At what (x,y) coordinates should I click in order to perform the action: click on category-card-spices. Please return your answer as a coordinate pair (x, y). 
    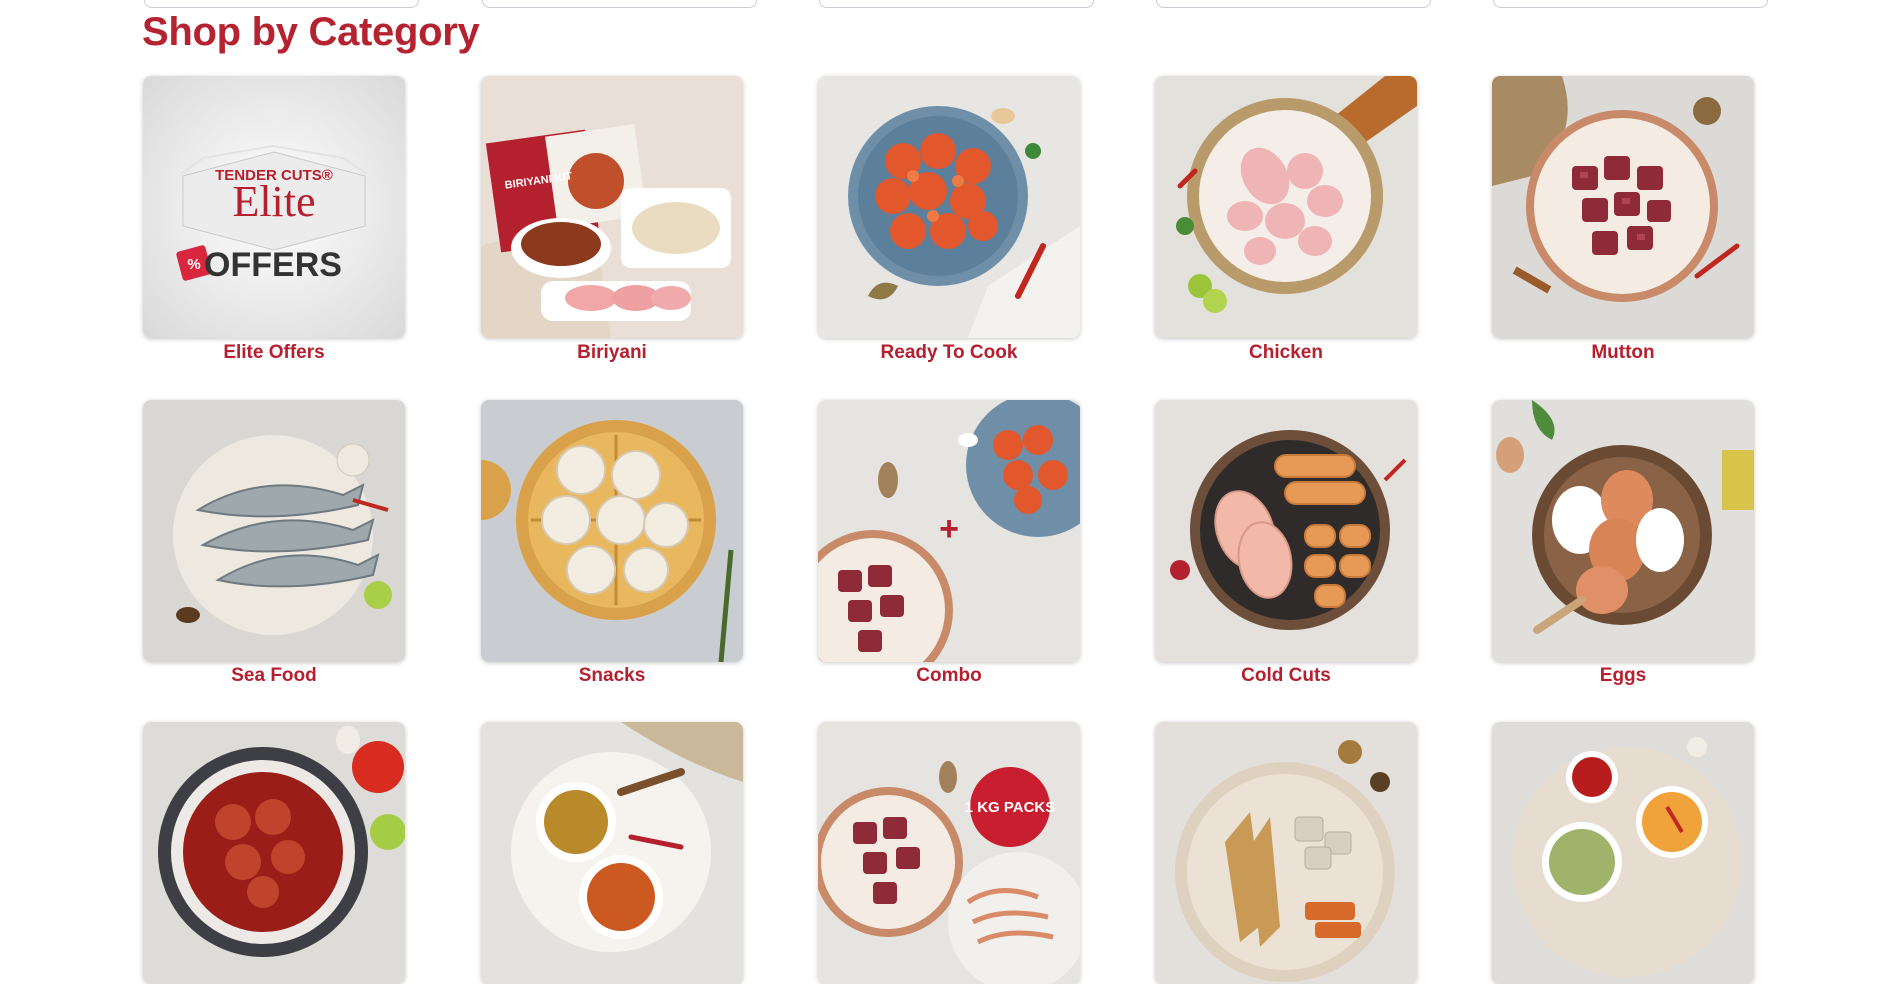
    Looking at the image, I should click on (612, 853).